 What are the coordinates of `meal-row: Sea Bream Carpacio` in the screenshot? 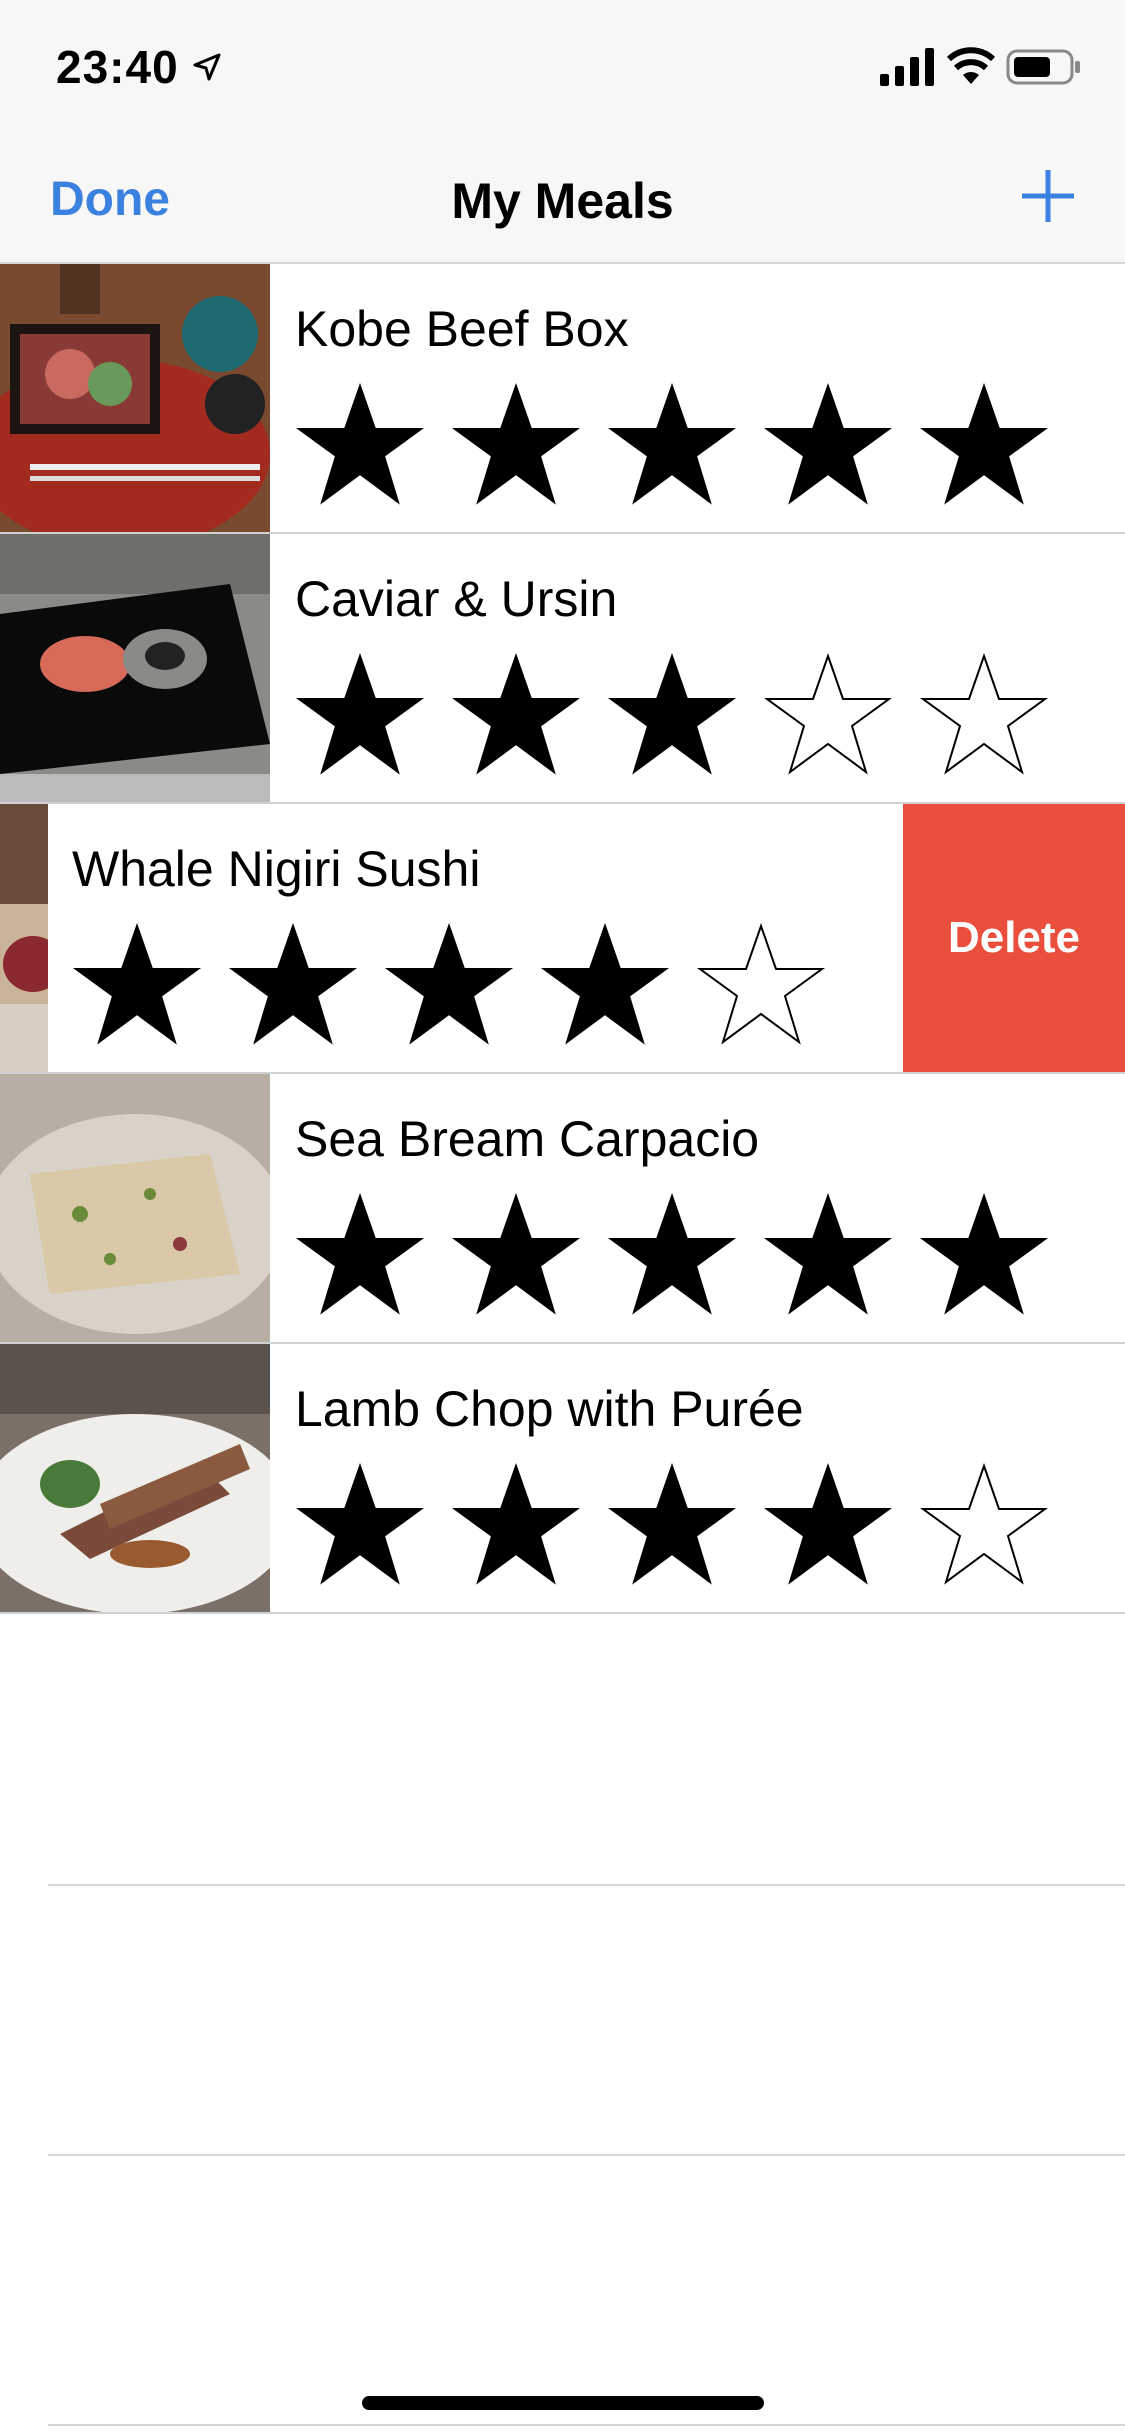 It's located at (562, 1209).